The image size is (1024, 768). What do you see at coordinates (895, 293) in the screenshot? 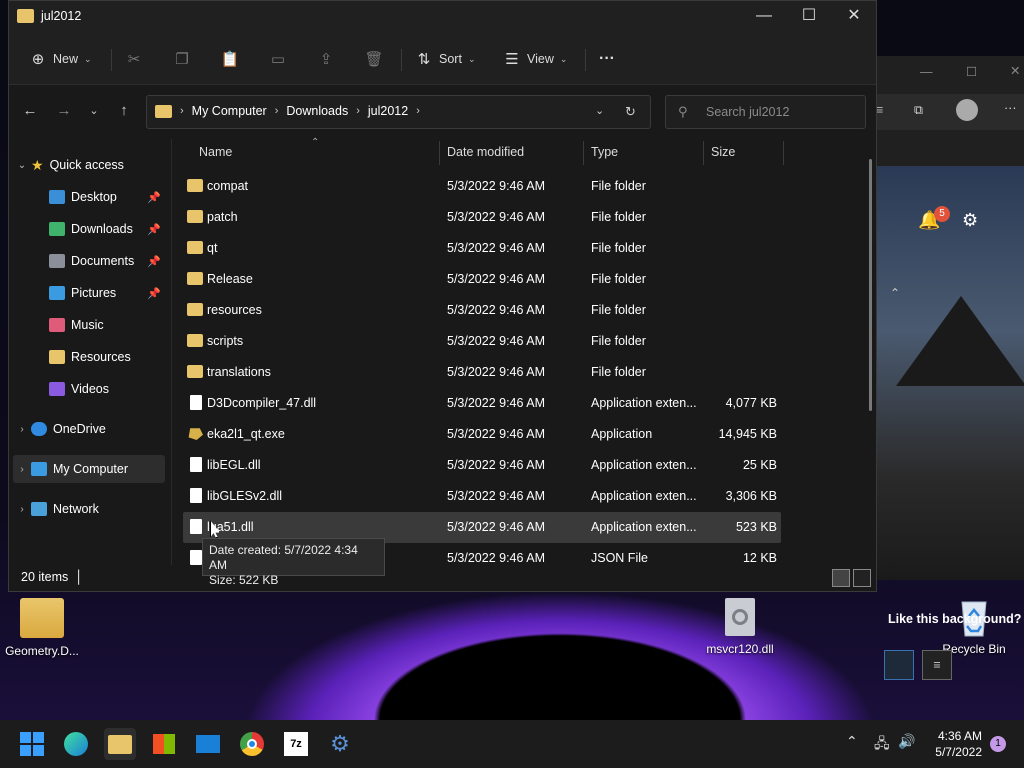
I see `chevron-up-icon: ⌃` at bounding box center [895, 293].